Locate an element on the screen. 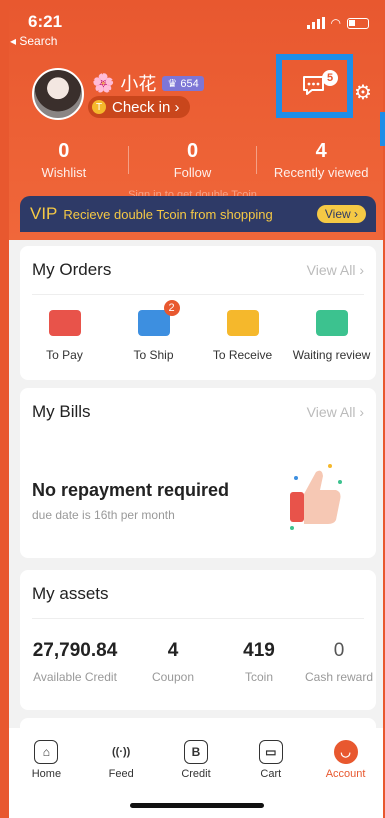  account-icon: ◡ is located at coordinates (345, 752).